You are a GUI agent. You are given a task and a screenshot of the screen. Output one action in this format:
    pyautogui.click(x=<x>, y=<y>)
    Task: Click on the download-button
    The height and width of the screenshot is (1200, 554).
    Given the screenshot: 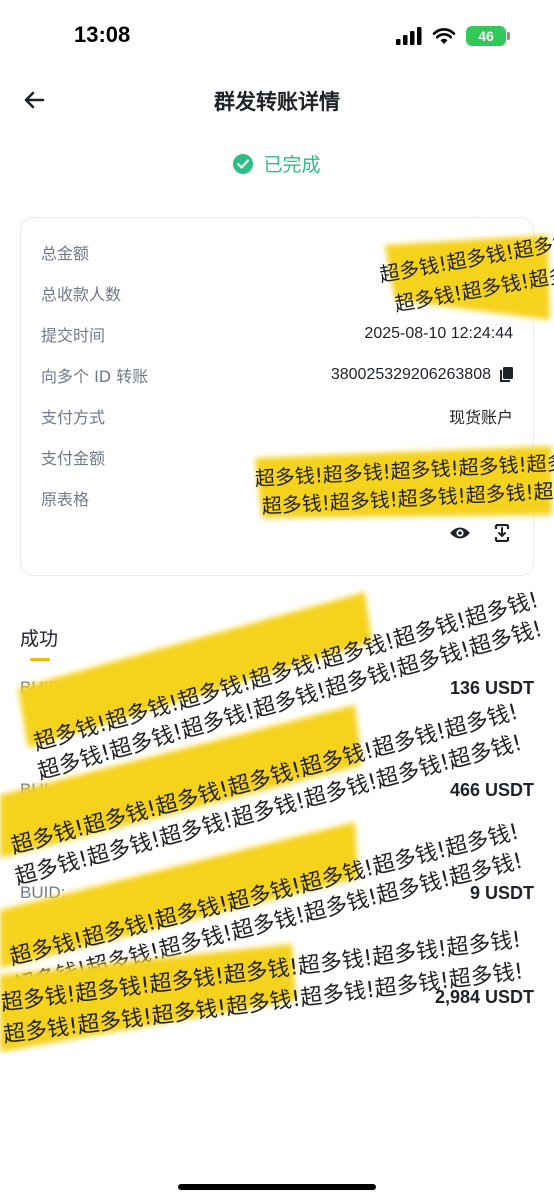 What is the action you would take?
    pyautogui.click(x=502, y=533)
    